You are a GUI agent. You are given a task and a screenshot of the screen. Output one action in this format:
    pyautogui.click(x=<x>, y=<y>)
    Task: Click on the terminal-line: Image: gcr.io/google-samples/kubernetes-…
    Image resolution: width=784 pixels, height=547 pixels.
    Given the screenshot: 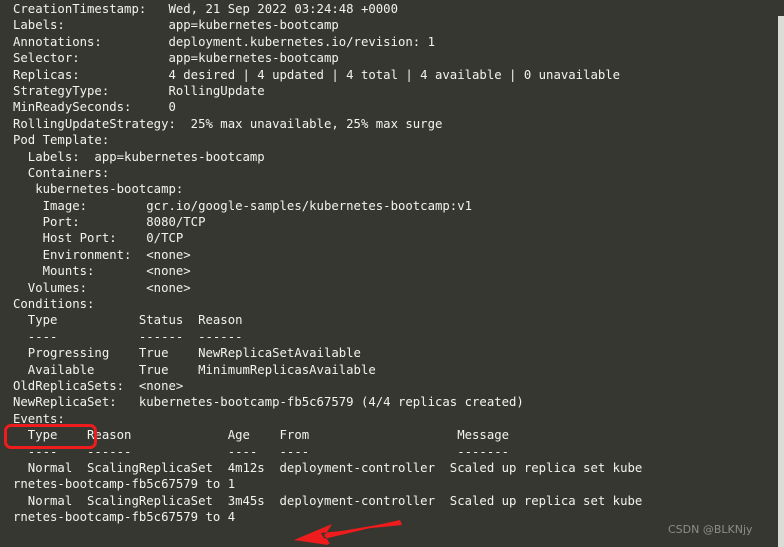 What is the action you would take?
    pyautogui.click(x=243, y=205)
    